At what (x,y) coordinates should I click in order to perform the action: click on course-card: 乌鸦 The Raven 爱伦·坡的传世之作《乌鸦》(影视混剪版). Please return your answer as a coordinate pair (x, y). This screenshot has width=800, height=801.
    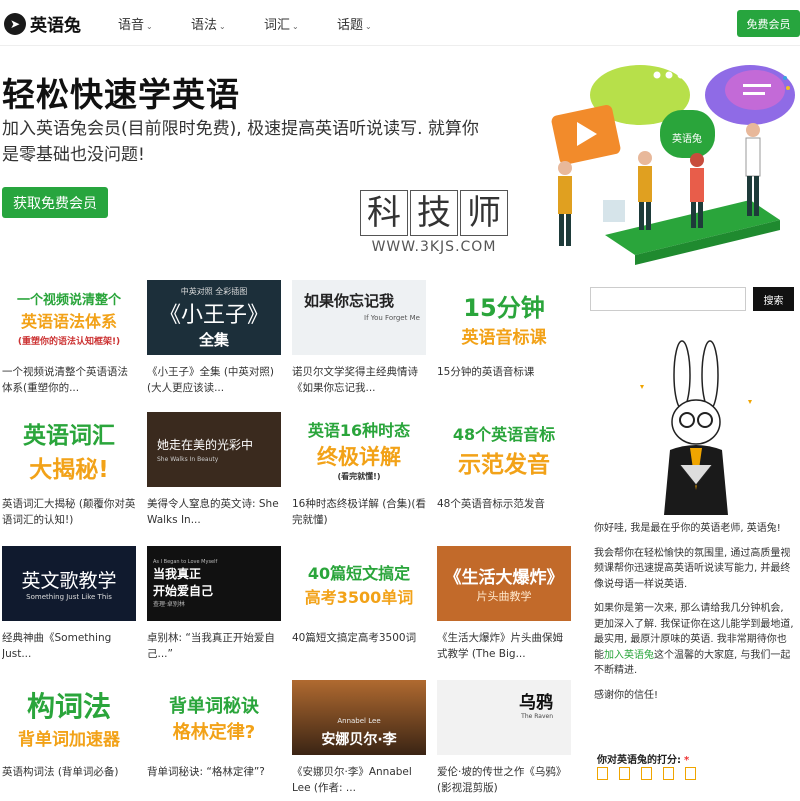
    Looking at the image, I should click on (504, 738).